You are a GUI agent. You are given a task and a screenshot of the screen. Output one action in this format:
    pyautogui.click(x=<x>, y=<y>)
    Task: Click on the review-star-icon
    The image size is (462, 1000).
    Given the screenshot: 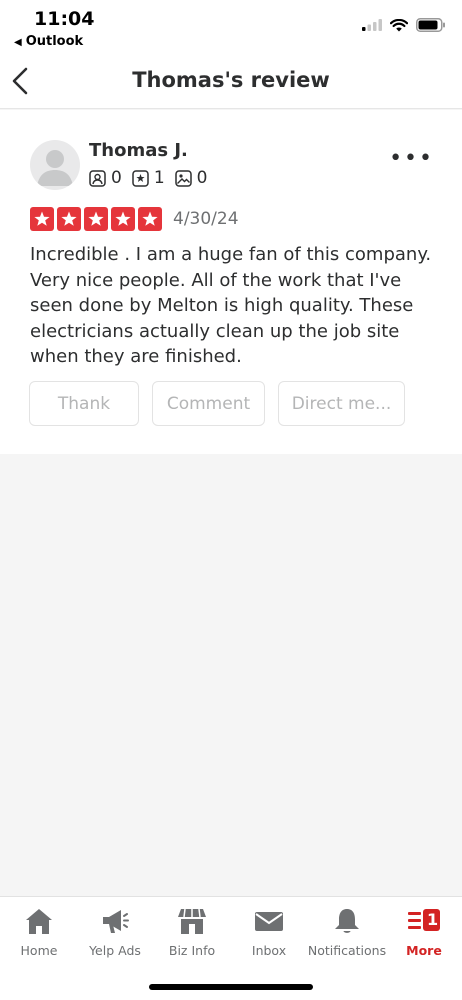 What is the action you would take?
    pyautogui.click(x=140, y=178)
    